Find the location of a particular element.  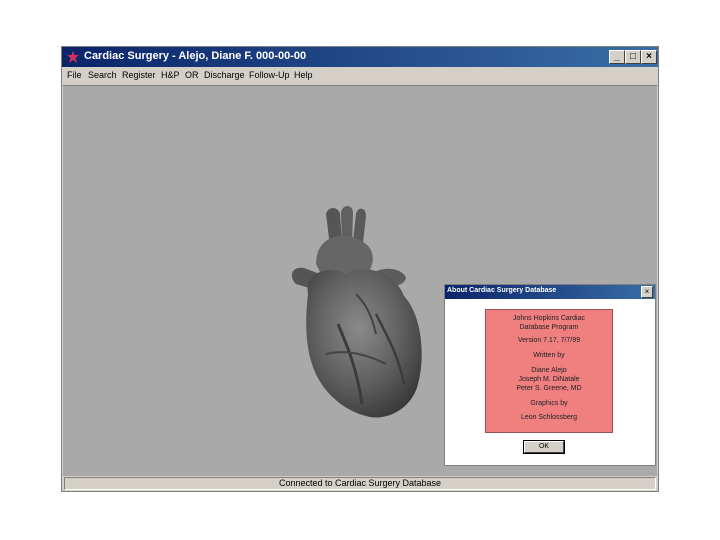

version-text: Version 7.17, 7/7/99 is located at coordinates (549, 340).